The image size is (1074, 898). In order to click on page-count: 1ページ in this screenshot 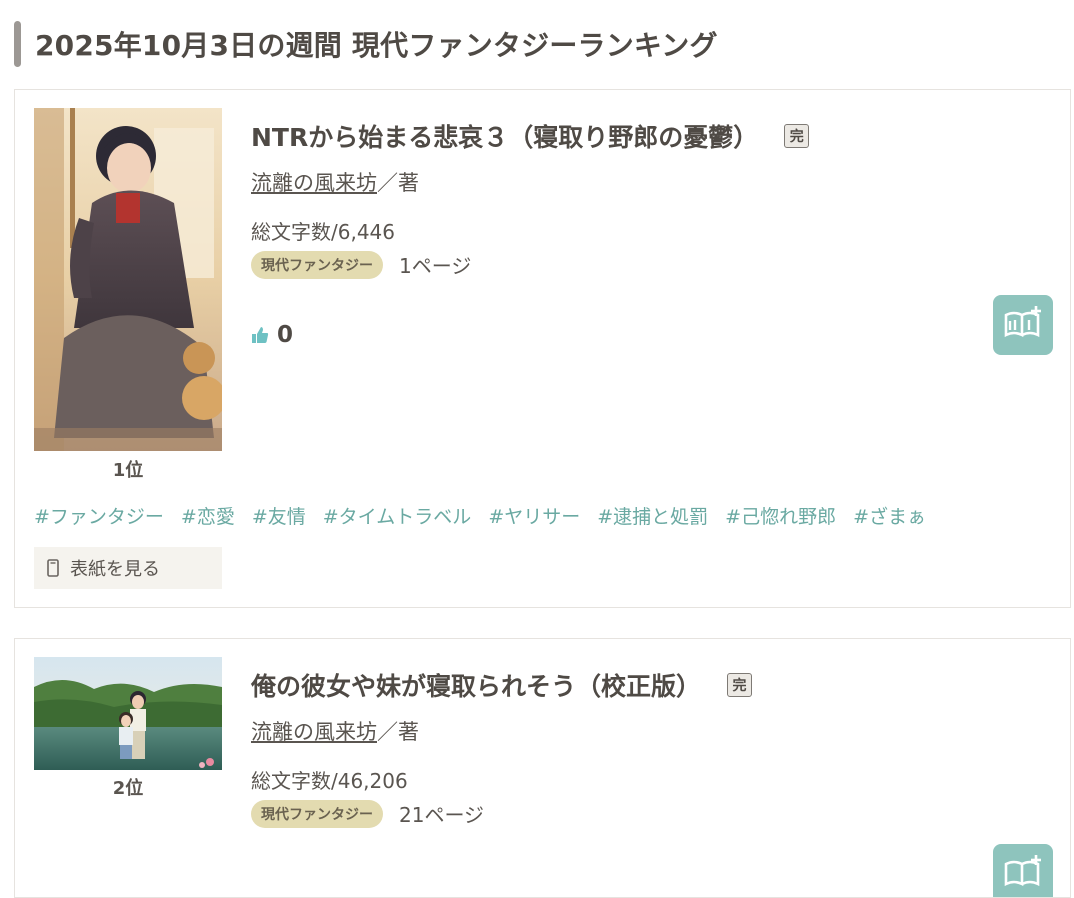, I will do `click(435, 266)`.